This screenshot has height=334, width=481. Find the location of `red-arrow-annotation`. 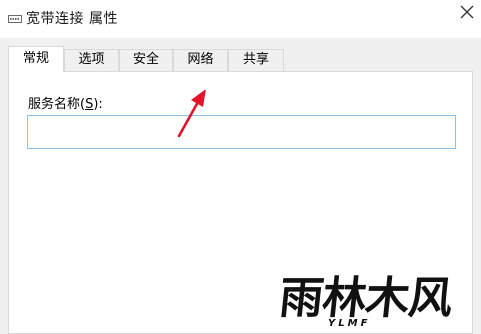

red-arrow-annotation is located at coordinates (191, 114).